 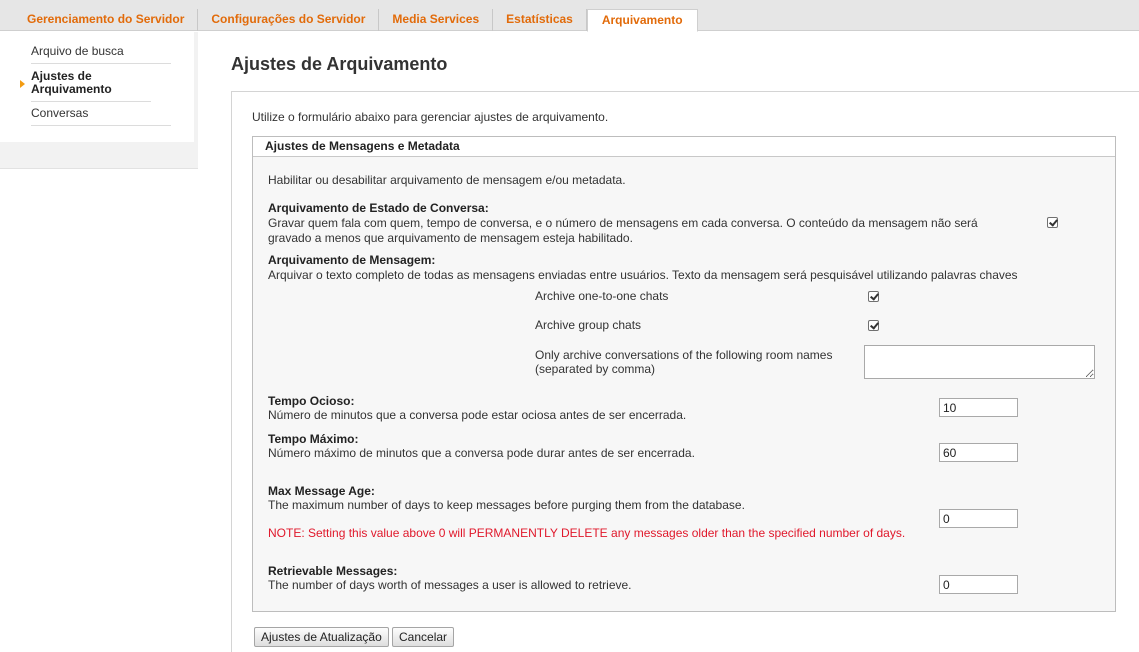 What do you see at coordinates (602, 296) in the screenshot?
I see `one-to-one-label: Archive one-to-one chats` at bounding box center [602, 296].